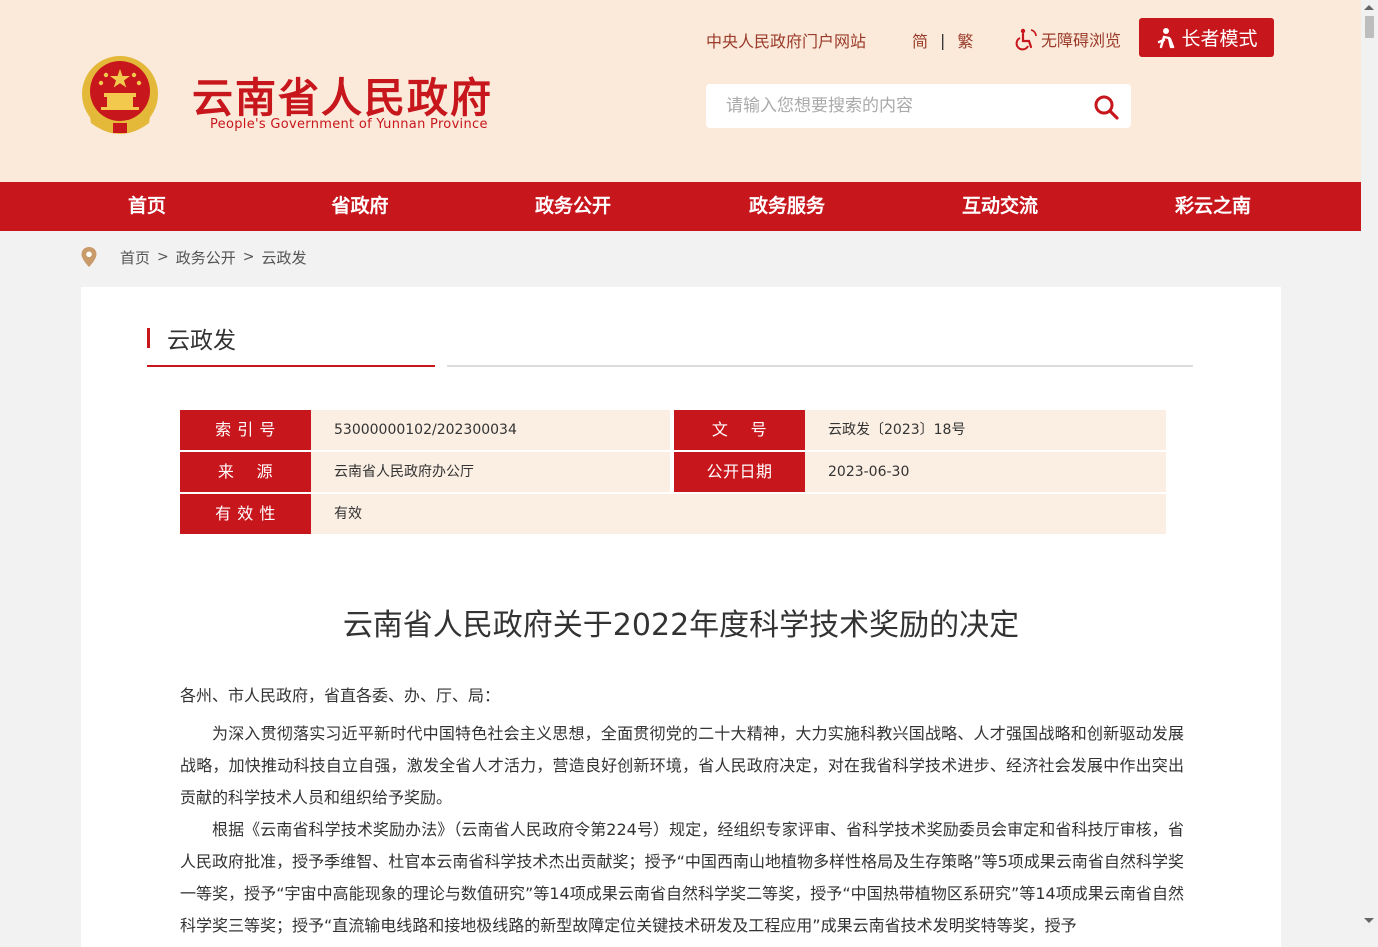 The height and width of the screenshot is (947, 1378). What do you see at coordinates (245, 430) in the screenshot?
I see `index-number-label: 索 引 号` at bounding box center [245, 430].